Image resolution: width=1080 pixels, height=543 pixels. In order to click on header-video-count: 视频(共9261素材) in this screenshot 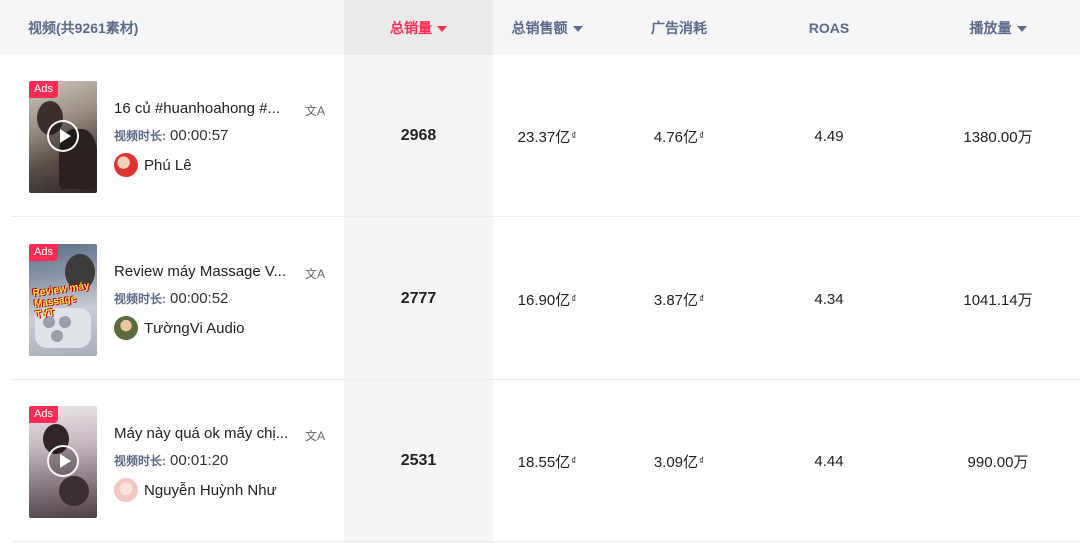, I will do `click(83, 27)`.